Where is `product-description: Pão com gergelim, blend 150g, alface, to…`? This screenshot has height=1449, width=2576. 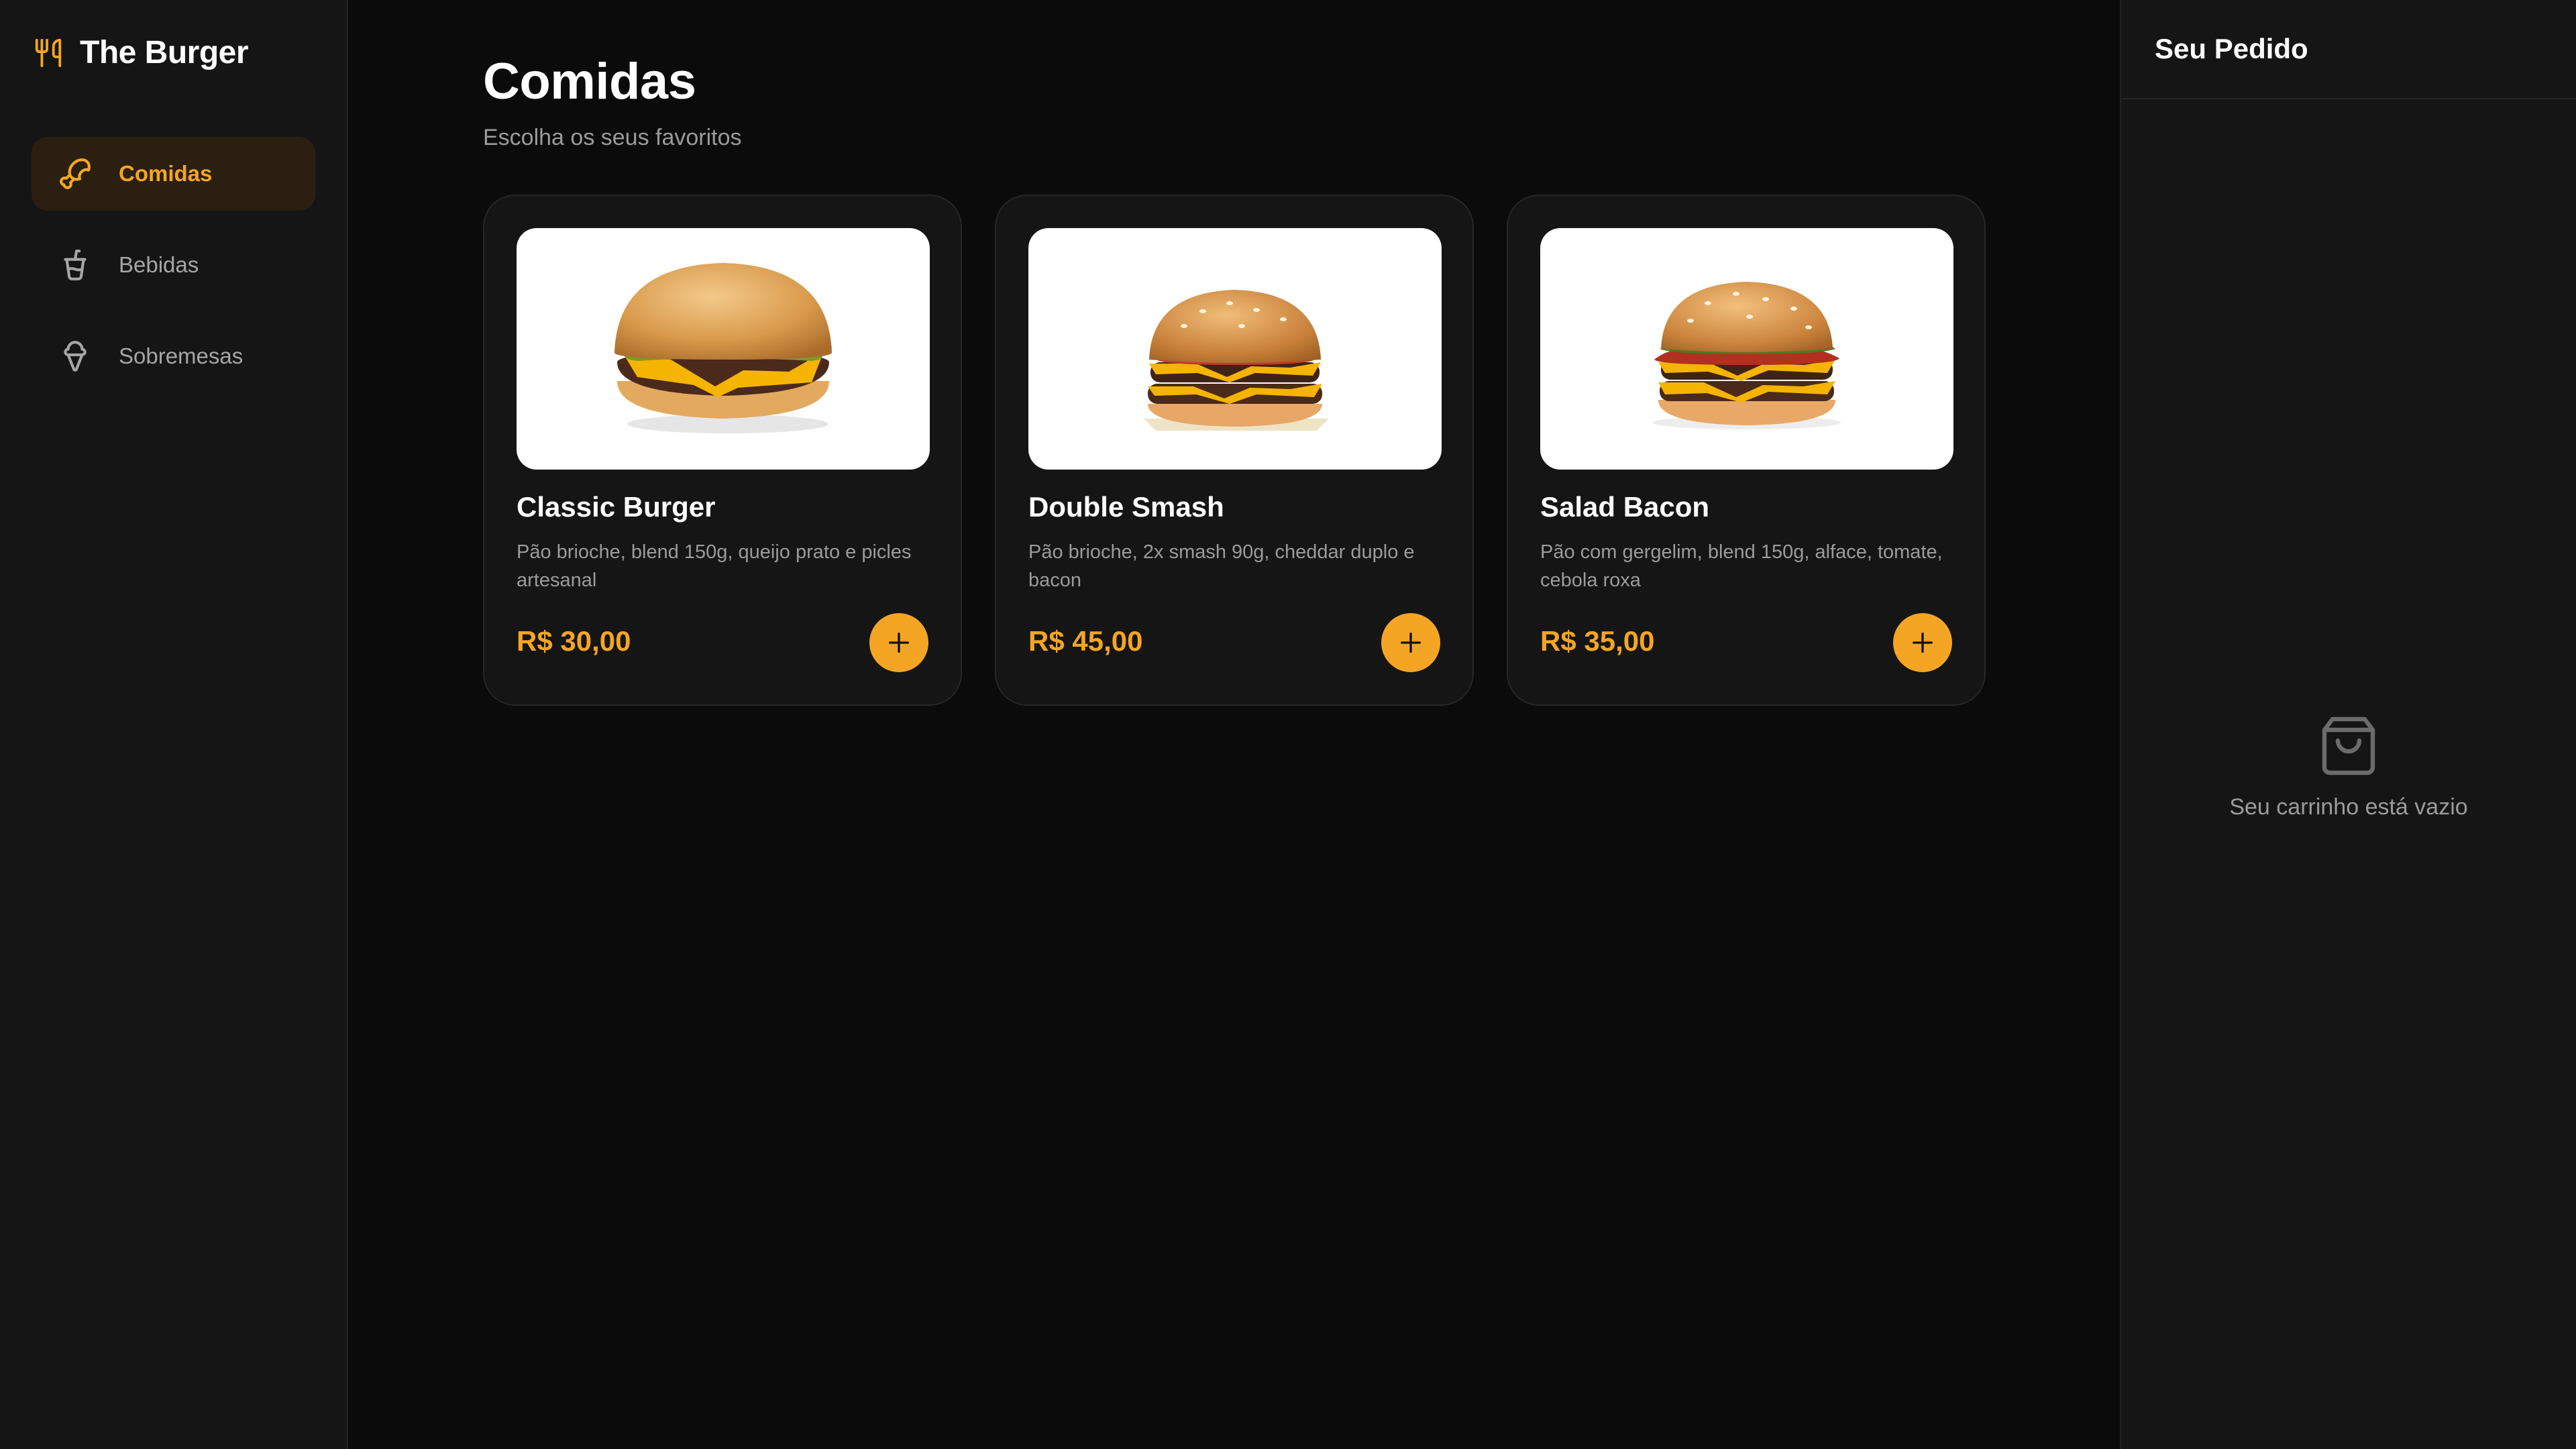
product-description: Pão com gergelim, blend 150g, alface, to… is located at coordinates (1741, 566).